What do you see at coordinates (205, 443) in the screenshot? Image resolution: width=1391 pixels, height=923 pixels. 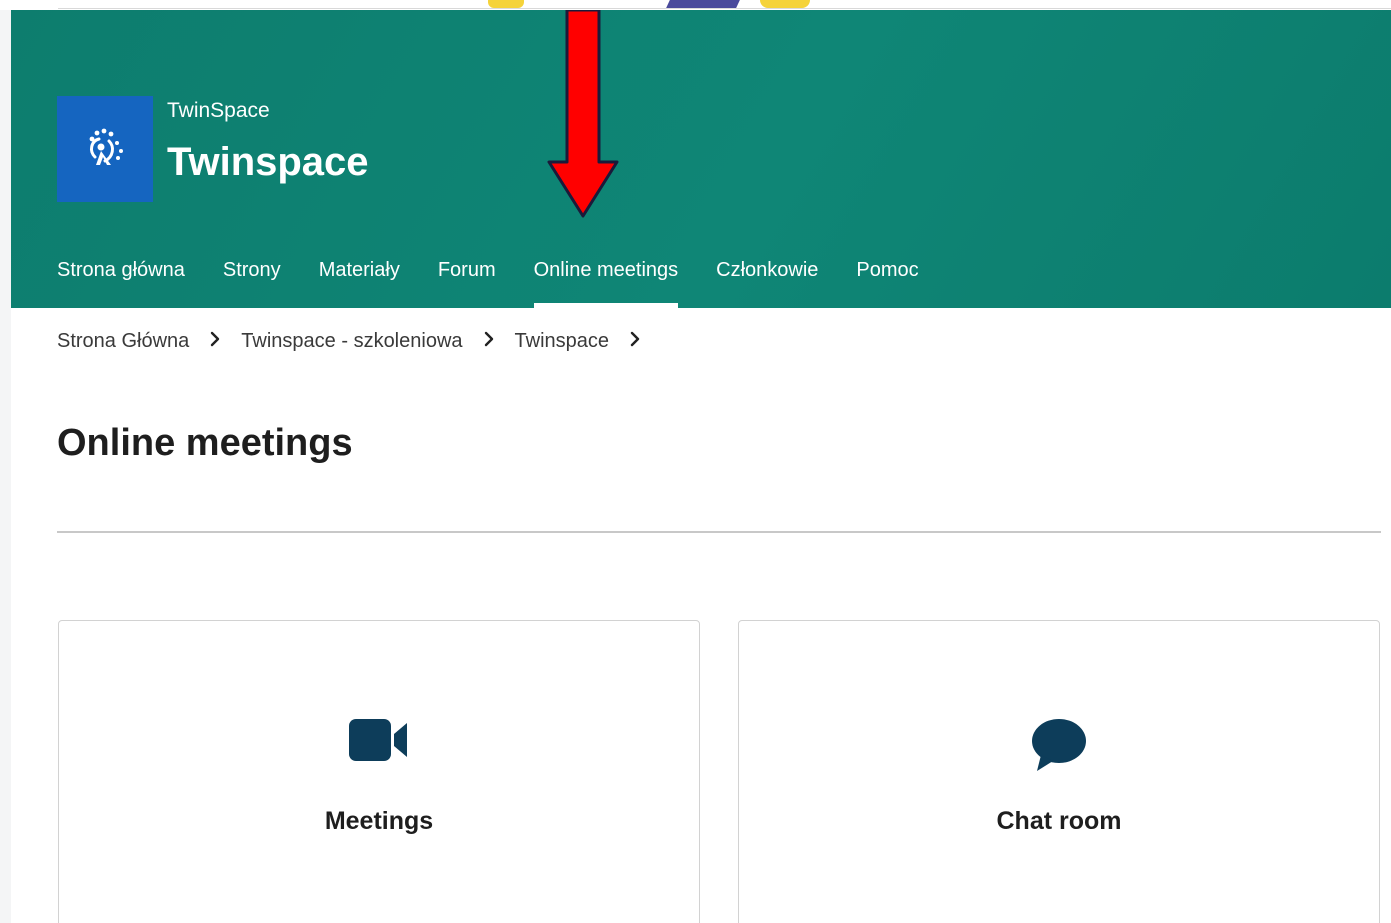 I see `page-title: Online meetings` at bounding box center [205, 443].